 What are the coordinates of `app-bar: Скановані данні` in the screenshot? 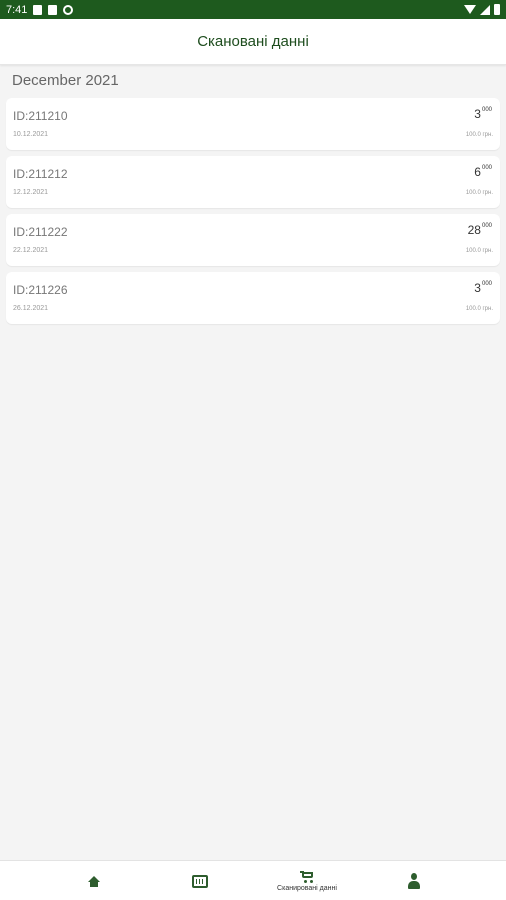 It's located at (253, 42).